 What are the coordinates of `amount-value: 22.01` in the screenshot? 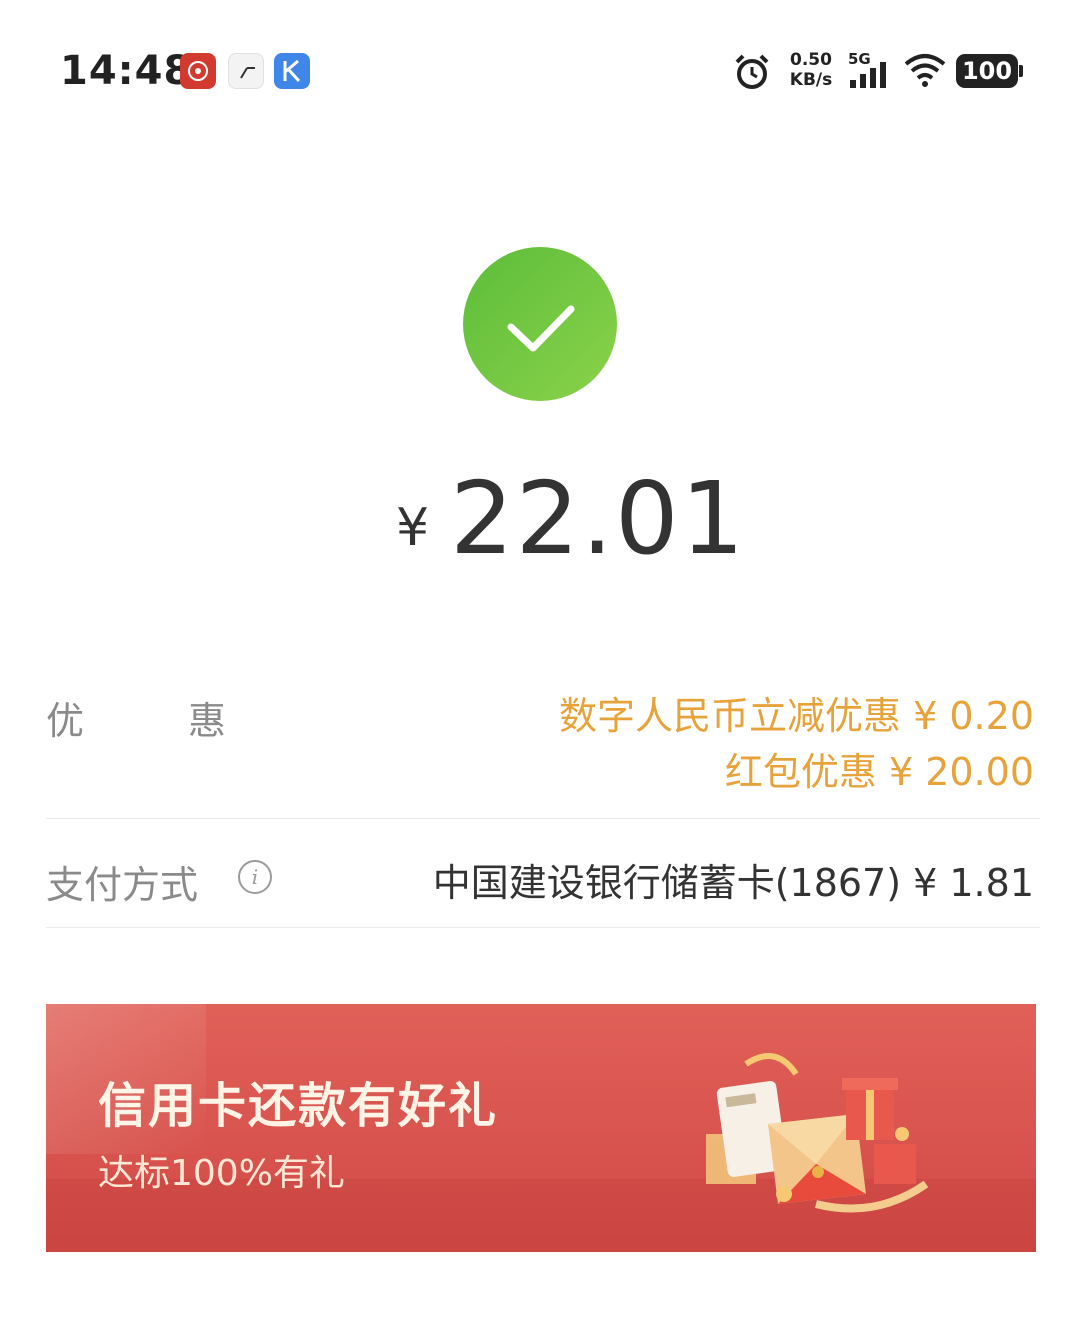 It's located at (598, 518).